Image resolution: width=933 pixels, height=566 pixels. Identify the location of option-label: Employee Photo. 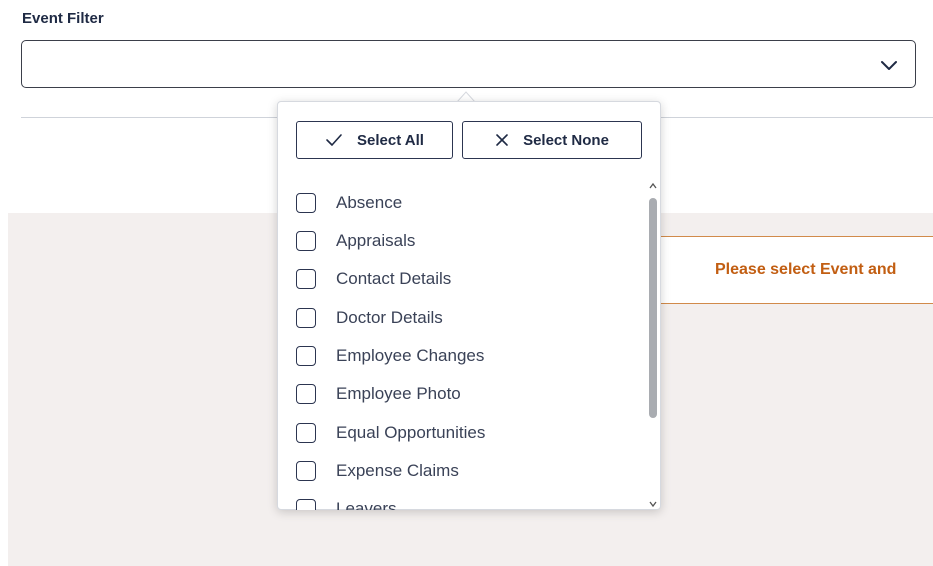
(398, 393).